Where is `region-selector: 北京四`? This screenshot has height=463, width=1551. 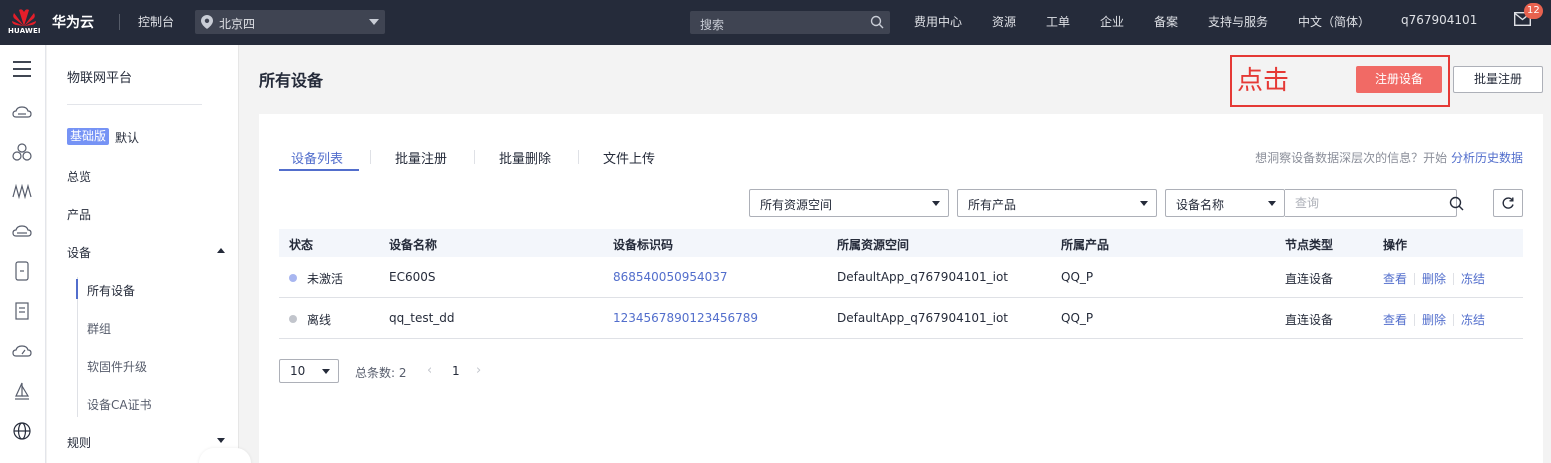
region-selector: 北京四 is located at coordinates (290, 22).